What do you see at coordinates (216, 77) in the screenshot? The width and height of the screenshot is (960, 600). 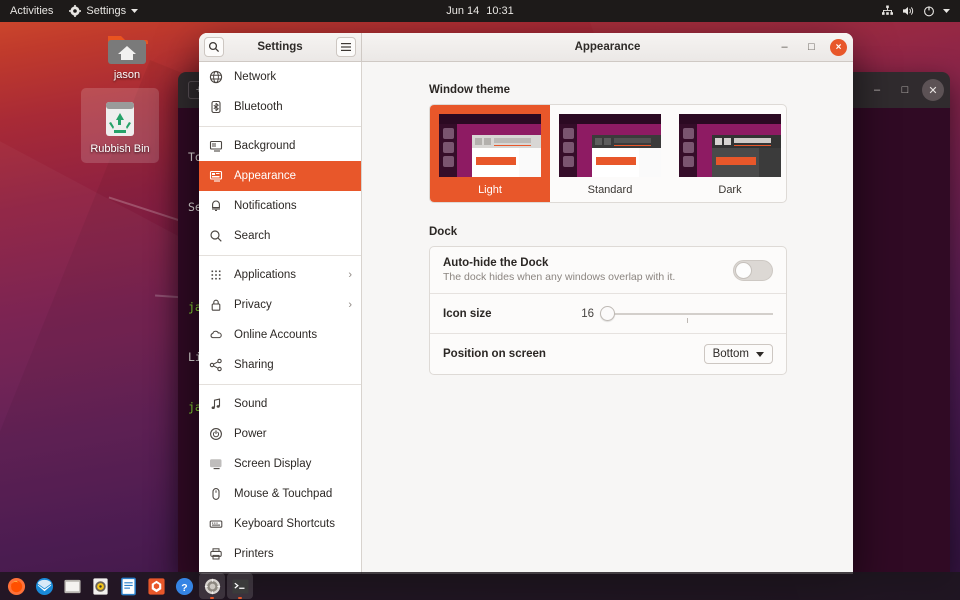 I see `network-globe-icon` at bounding box center [216, 77].